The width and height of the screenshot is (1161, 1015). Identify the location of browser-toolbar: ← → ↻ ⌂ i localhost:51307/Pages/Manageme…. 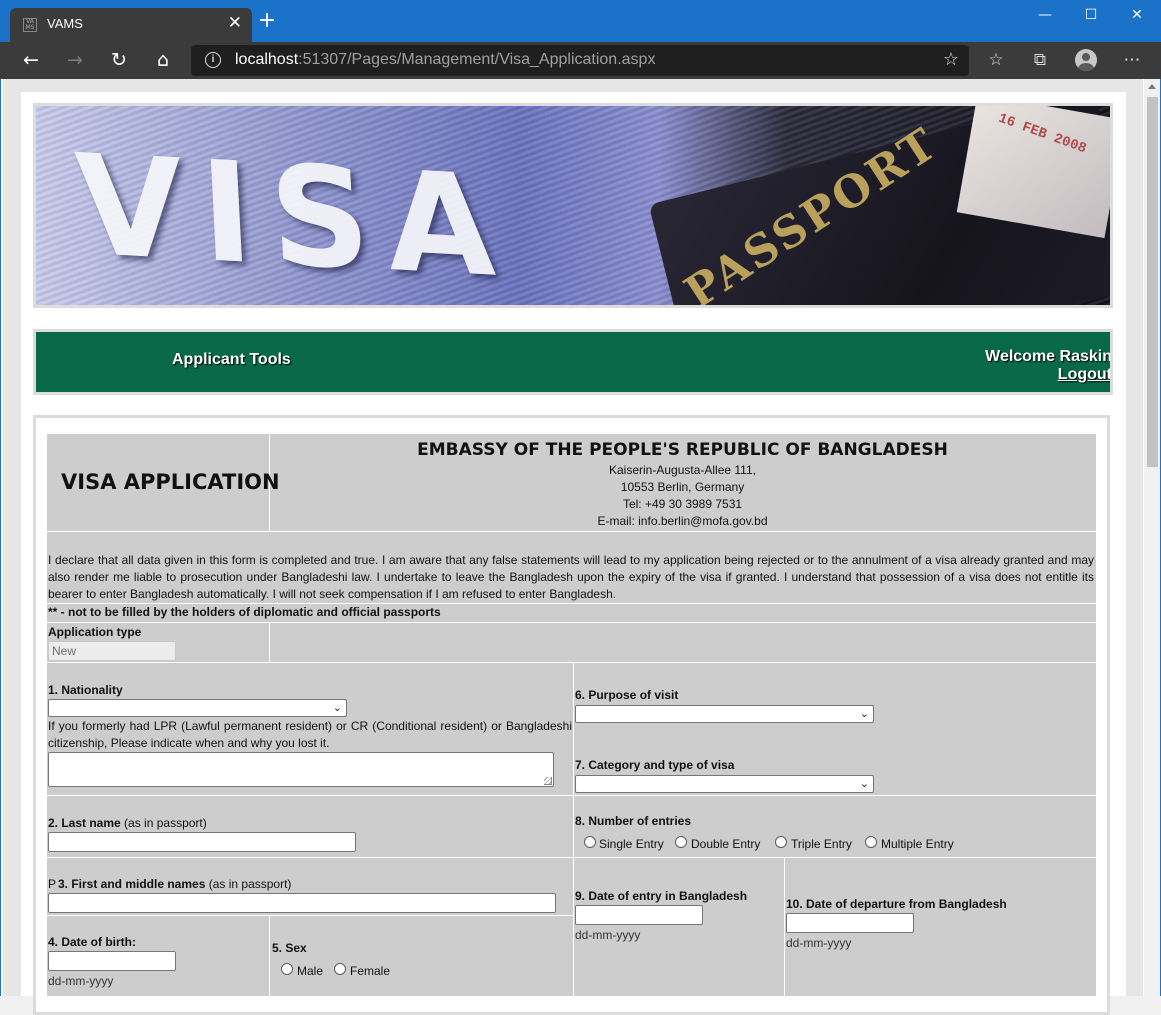
(580, 60).